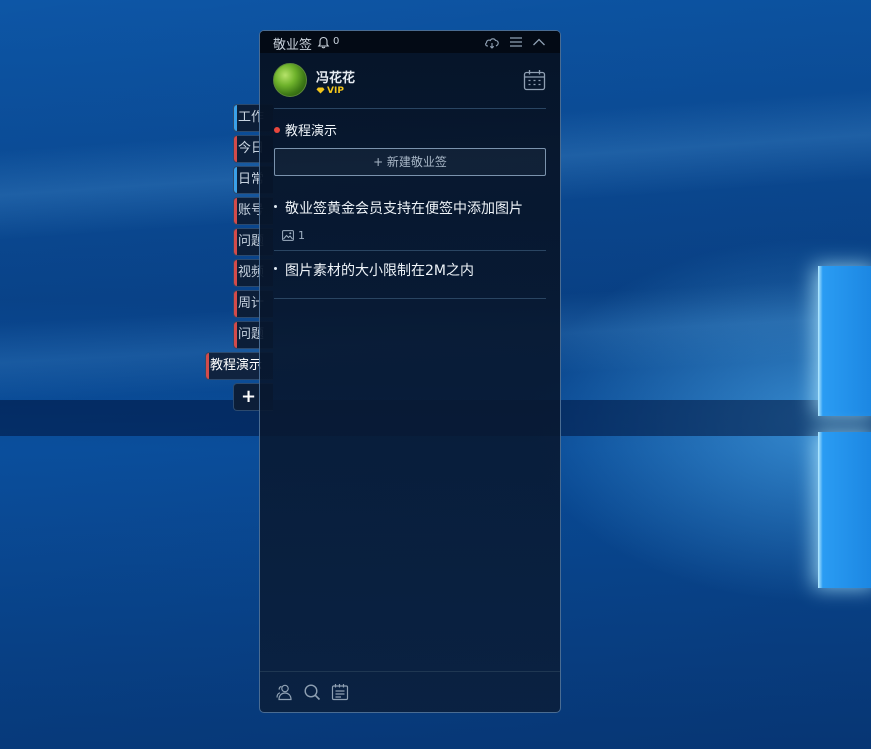 Image resolution: width=871 pixels, height=749 pixels. I want to click on collapse-icon, so click(539, 42).